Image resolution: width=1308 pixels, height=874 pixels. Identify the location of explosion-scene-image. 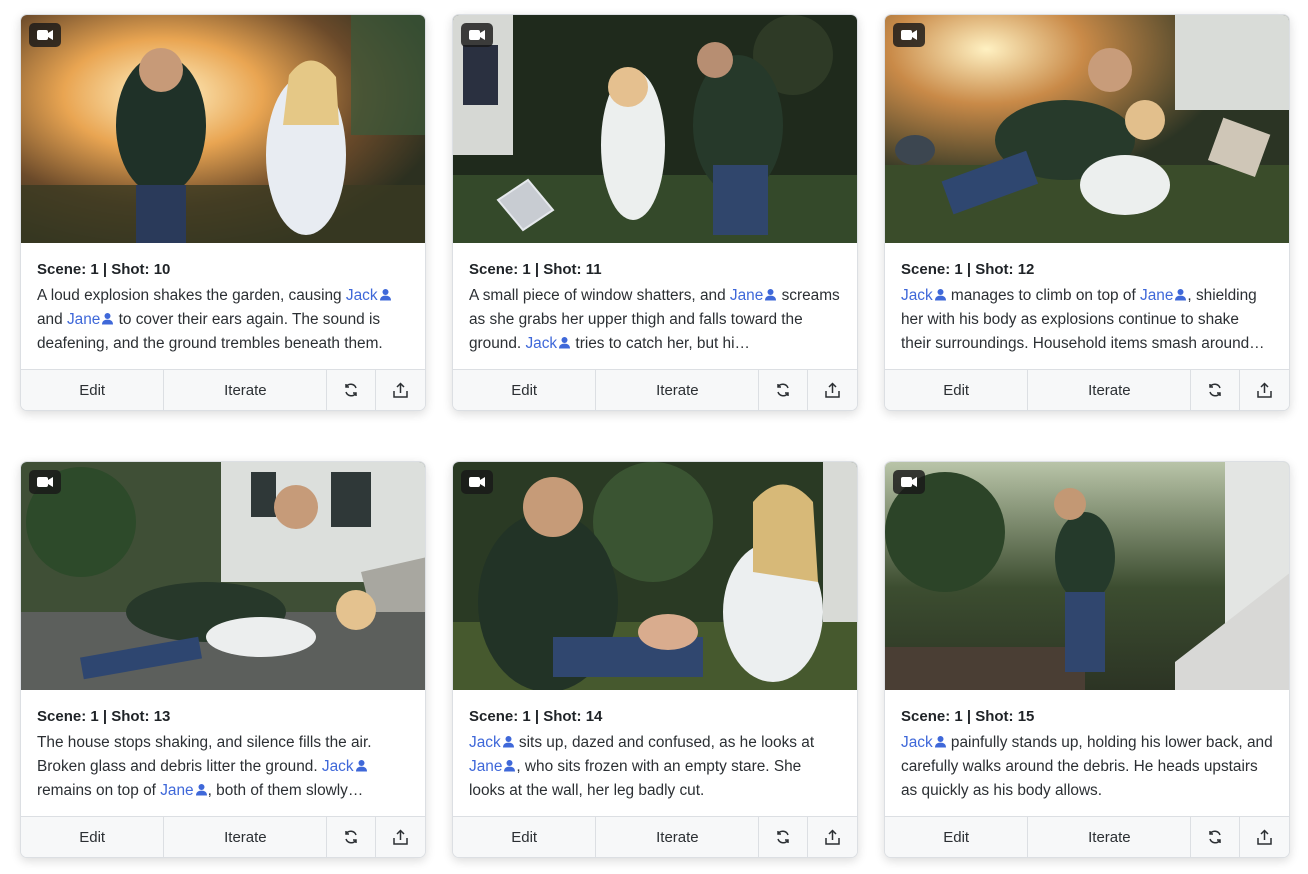
(223, 129).